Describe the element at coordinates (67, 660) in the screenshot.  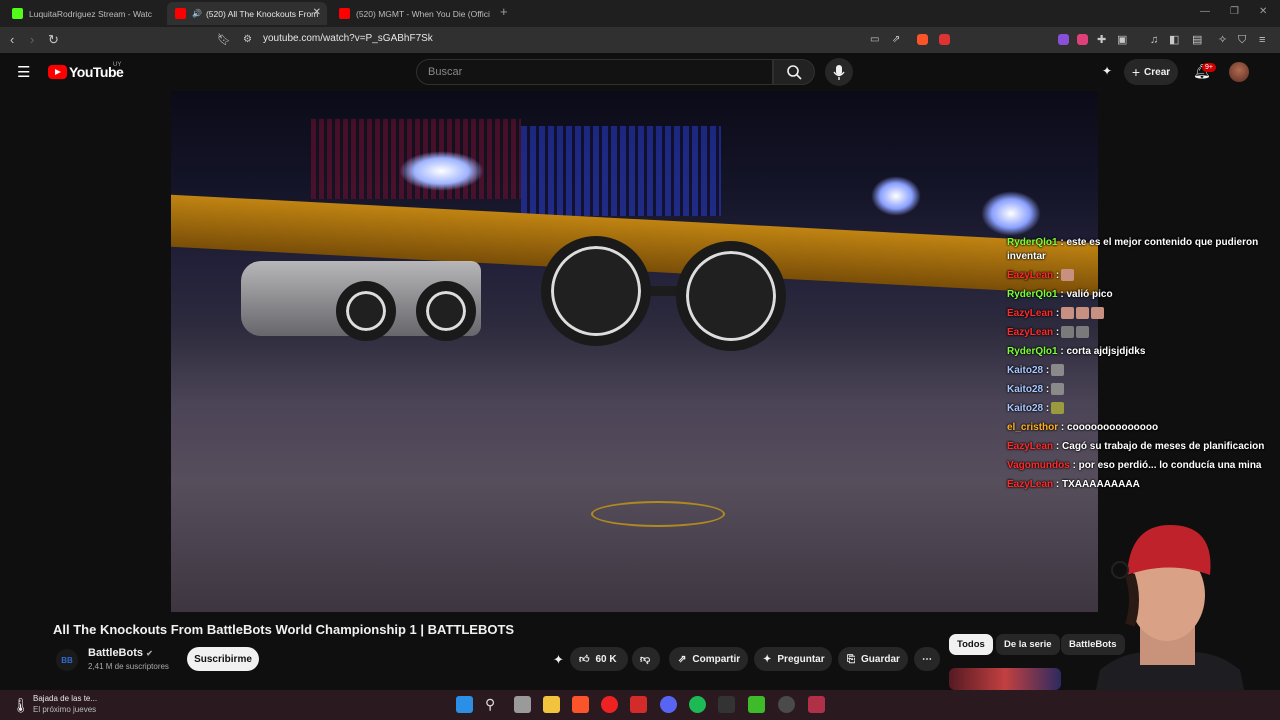
I see `channel-avatar: BB` at that location.